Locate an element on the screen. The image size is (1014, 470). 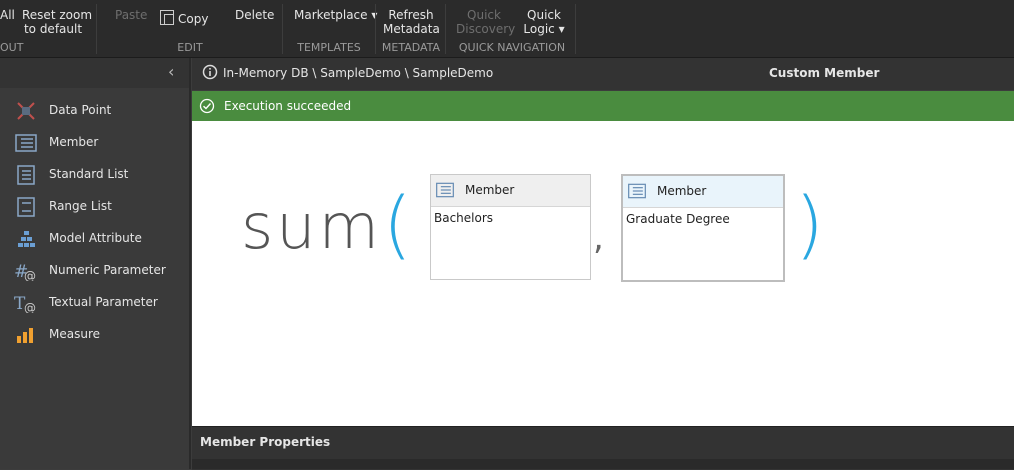
quick-navigation-group-label: QUICK NAVIGATION is located at coordinates (512, 47).